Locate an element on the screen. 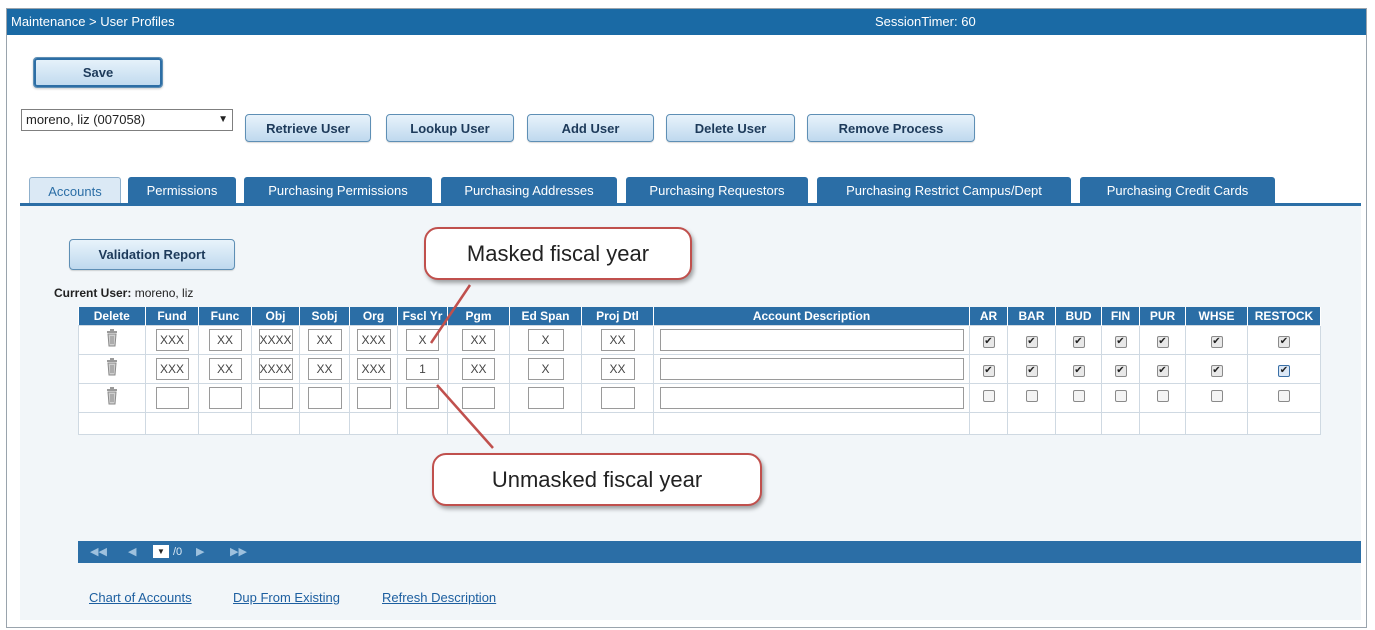 This screenshot has height=630, width=1375. masked-leader-line is located at coordinates (450, 314).